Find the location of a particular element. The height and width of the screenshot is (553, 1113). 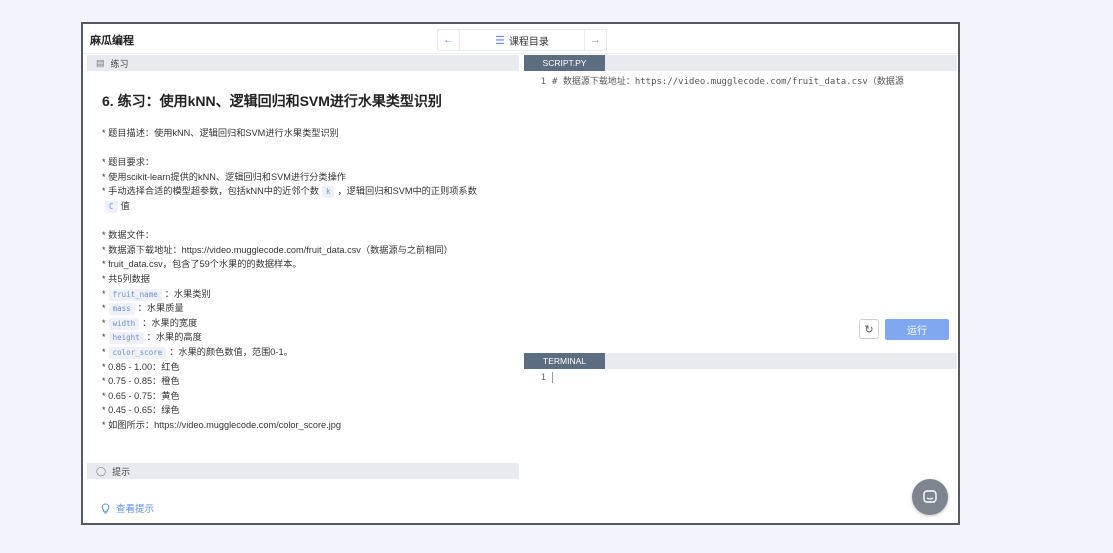

text-line: * fruit_data.csv，包含了59个水果的的数据样本。 is located at coordinates (202, 264).